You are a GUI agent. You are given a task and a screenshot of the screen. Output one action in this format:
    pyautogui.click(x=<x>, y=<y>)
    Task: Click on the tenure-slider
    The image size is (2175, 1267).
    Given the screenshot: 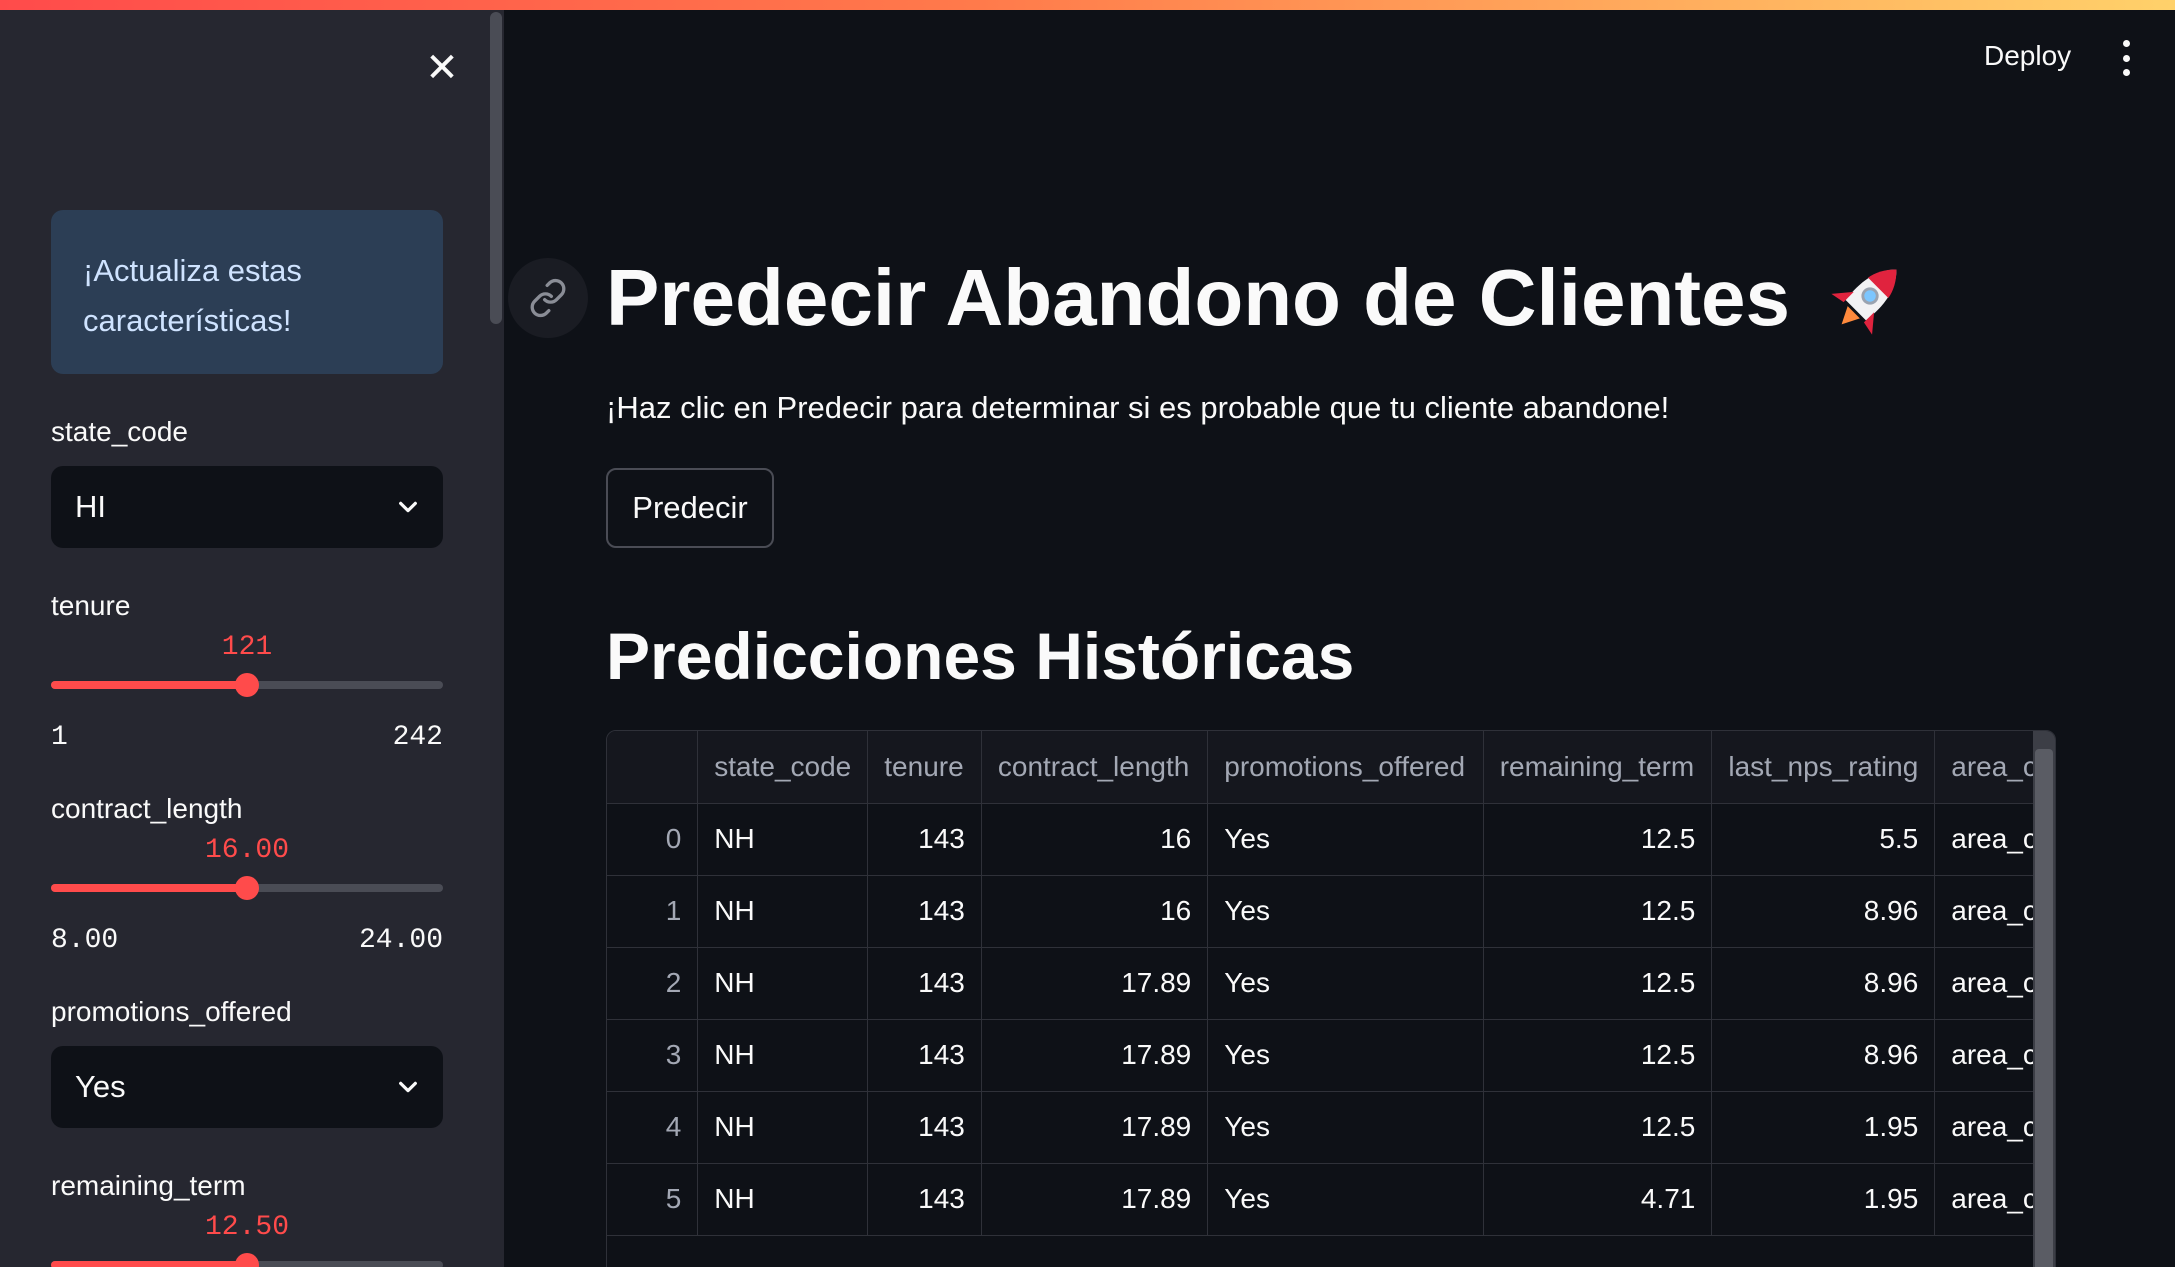 What is the action you would take?
    pyautogui.click(x=247, y=685)
    